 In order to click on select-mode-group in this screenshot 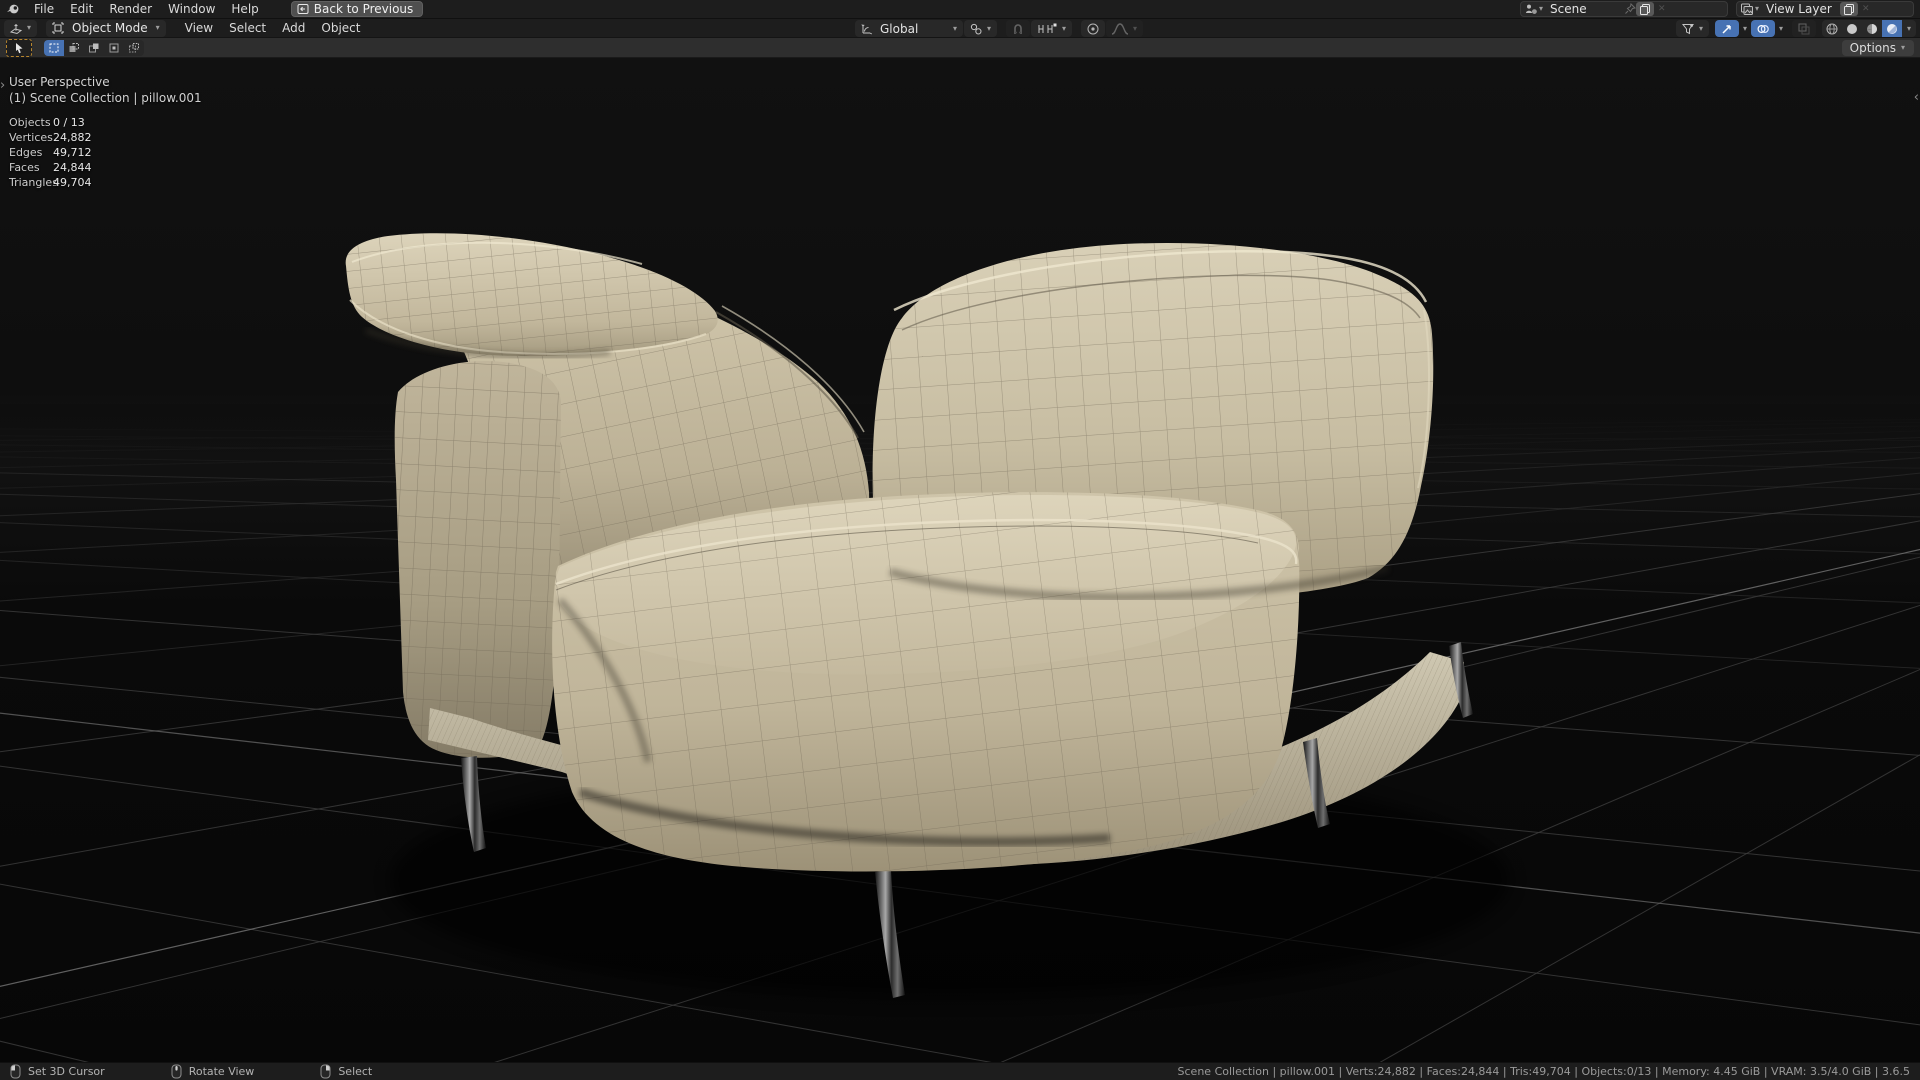, I will do `click(94, 47)`.